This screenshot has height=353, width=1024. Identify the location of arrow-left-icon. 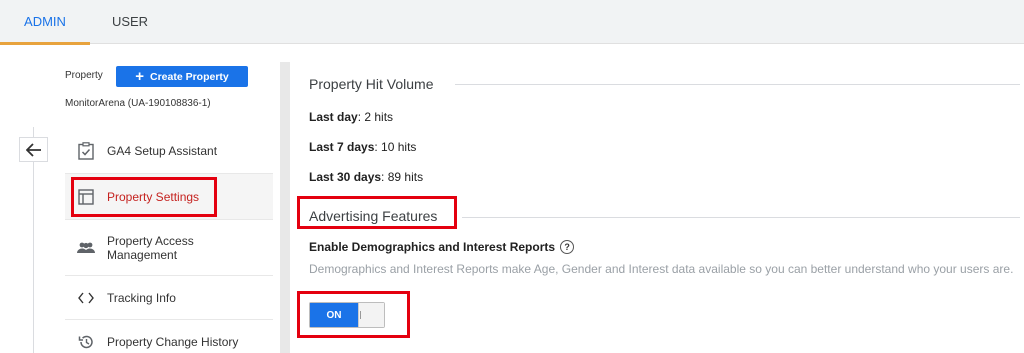
(33, 149).